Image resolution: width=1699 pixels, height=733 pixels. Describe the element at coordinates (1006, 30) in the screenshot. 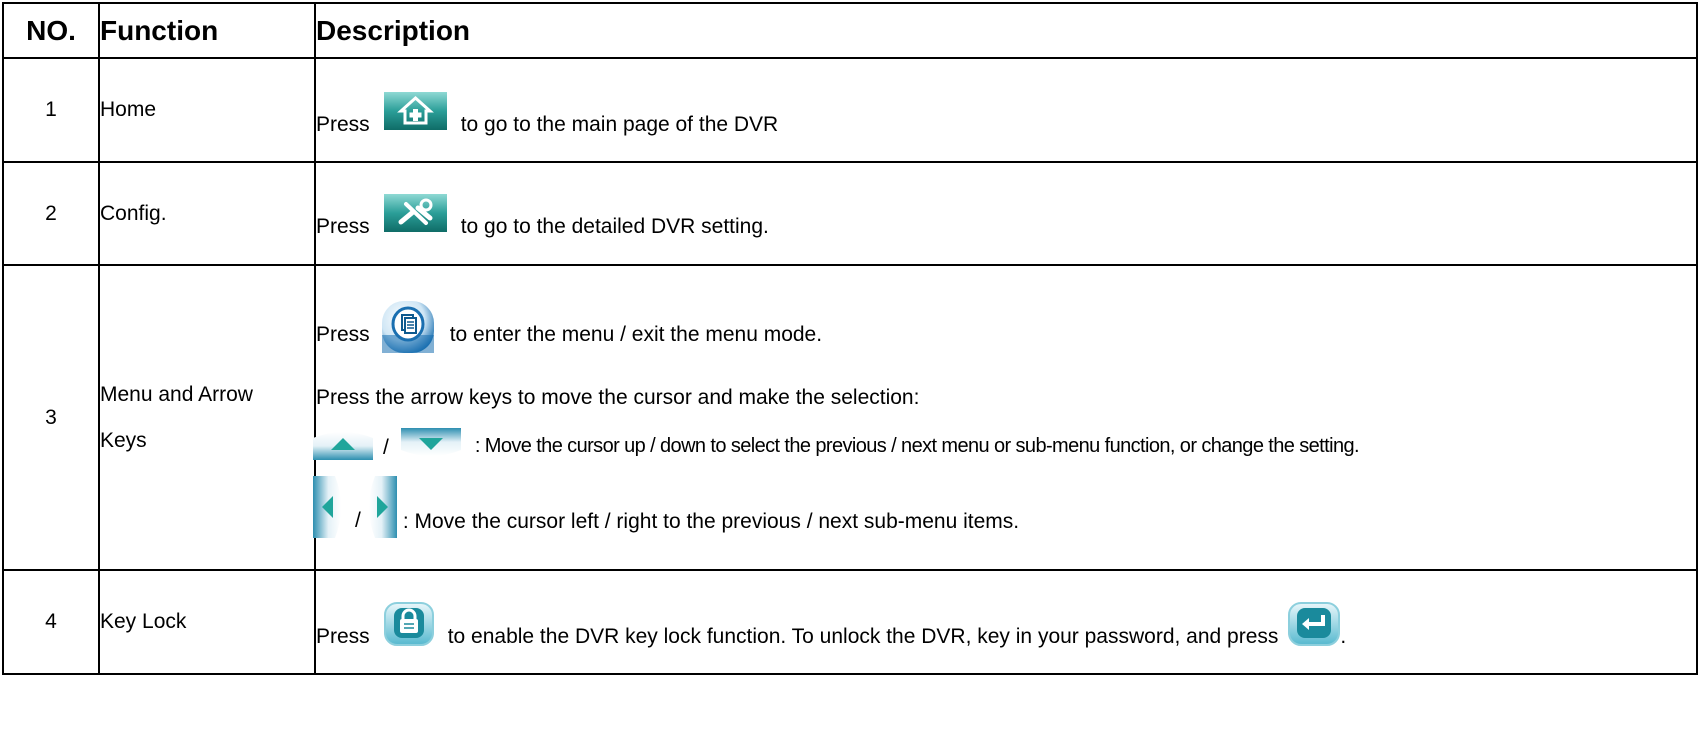

I see `header-description: Description` at that location.